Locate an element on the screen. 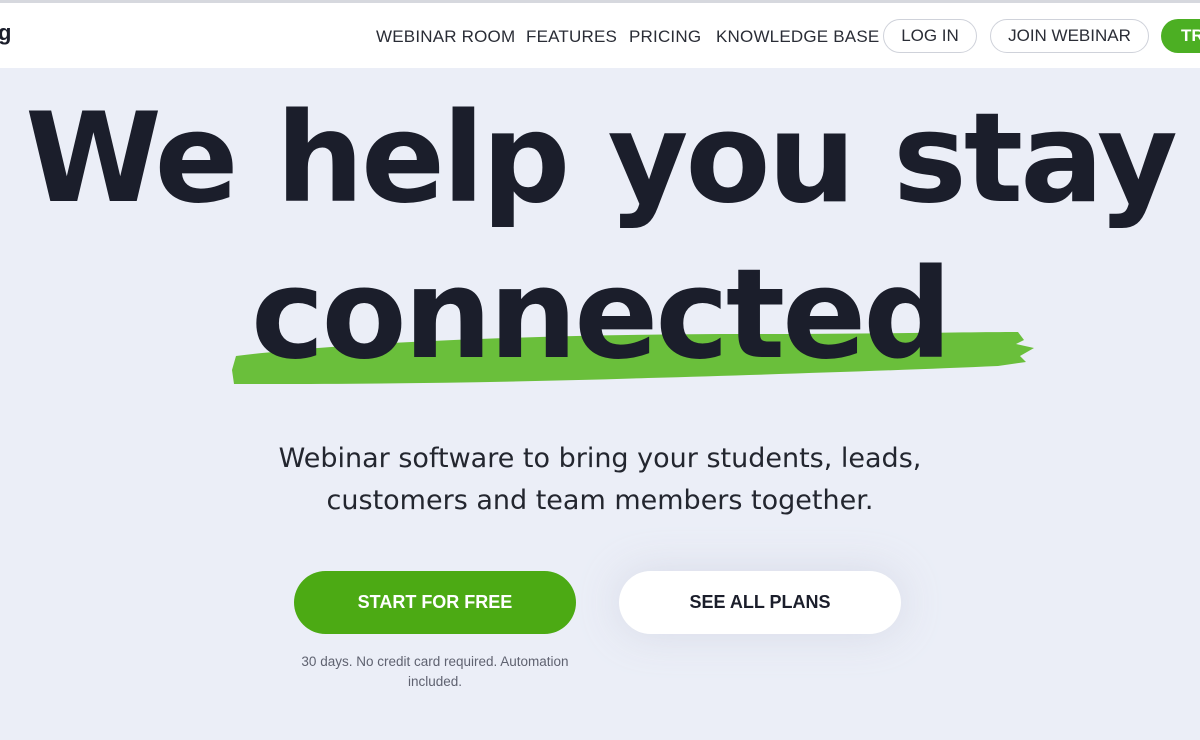  hero-headline-line2: connected is located at coordinates (601, 315).